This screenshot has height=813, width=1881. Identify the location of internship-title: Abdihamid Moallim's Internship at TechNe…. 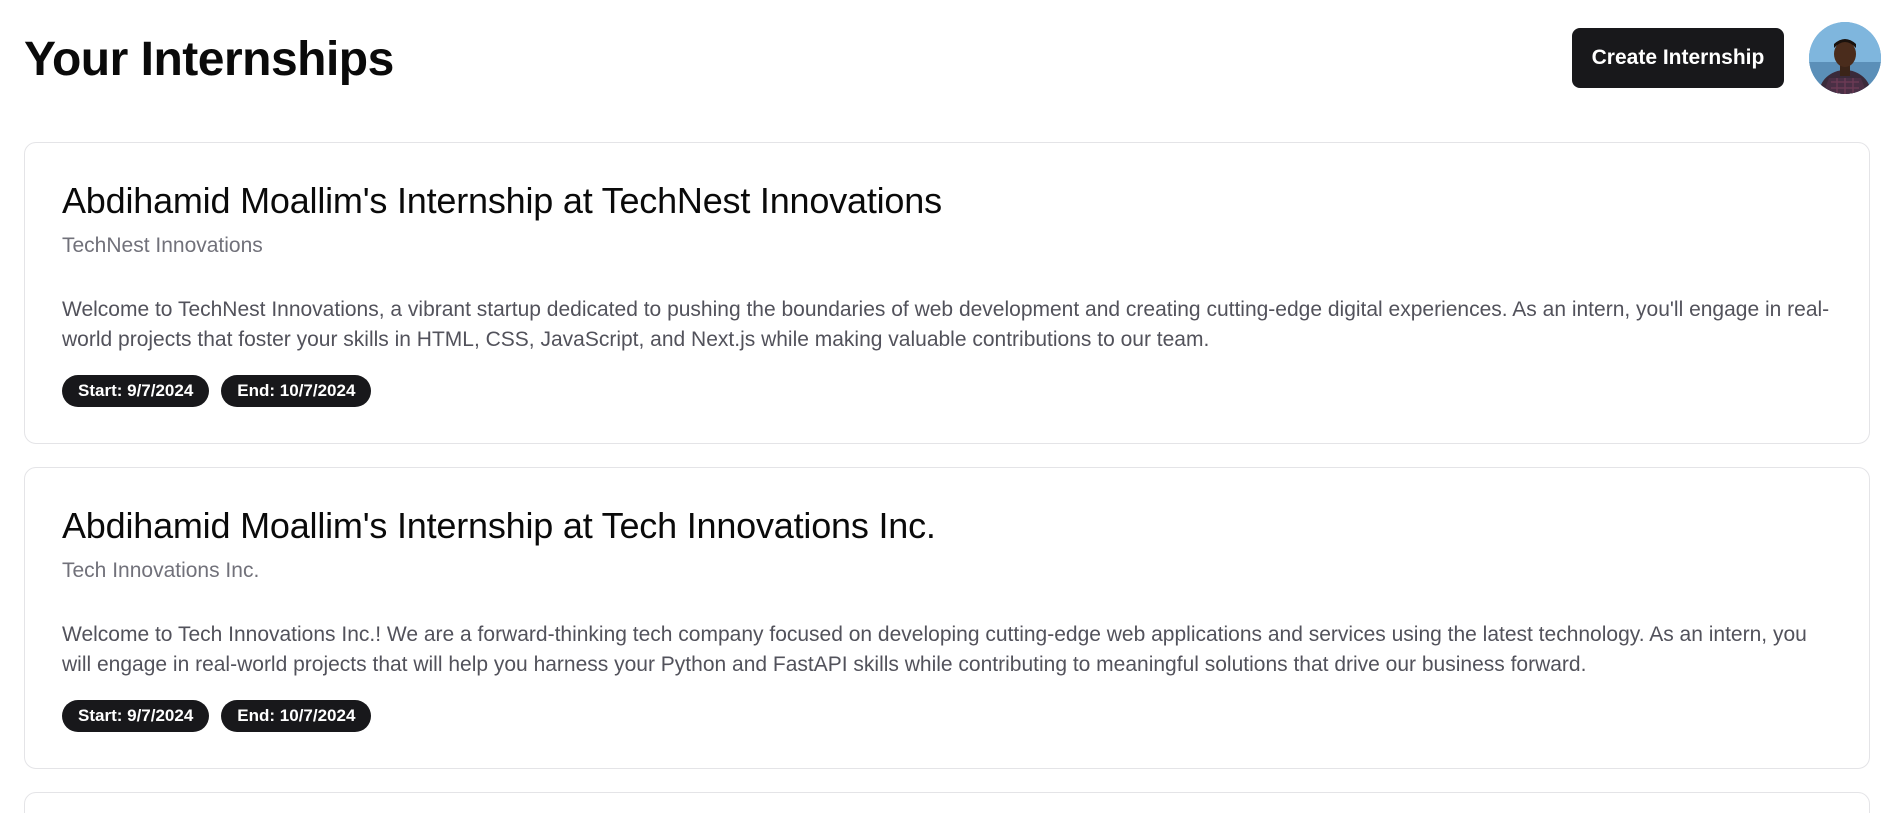
(502, 200).